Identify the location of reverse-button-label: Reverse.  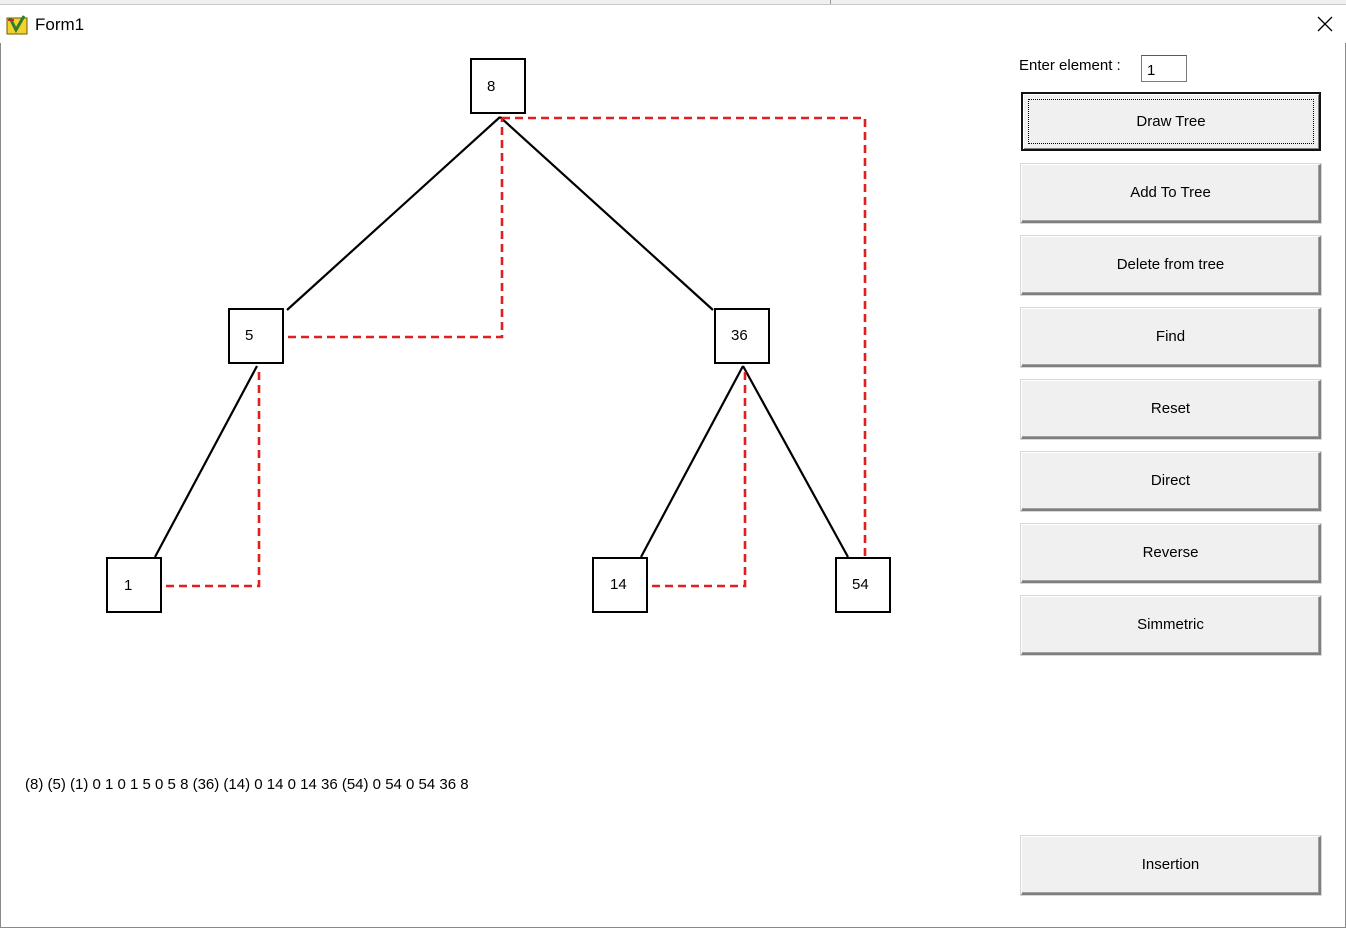
(1170, 552).